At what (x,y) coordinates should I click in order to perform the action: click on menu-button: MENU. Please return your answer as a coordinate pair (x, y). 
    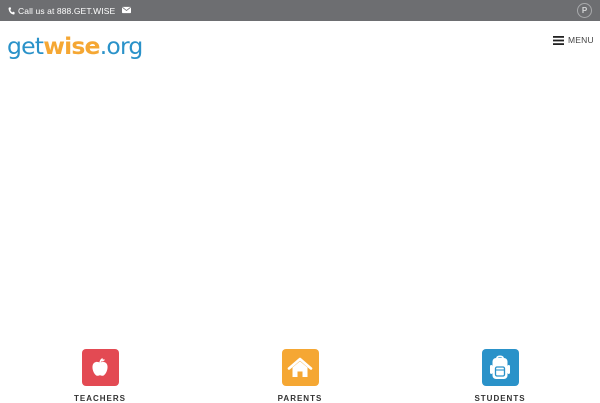
    Looking at the image, I should click on (573, 40).